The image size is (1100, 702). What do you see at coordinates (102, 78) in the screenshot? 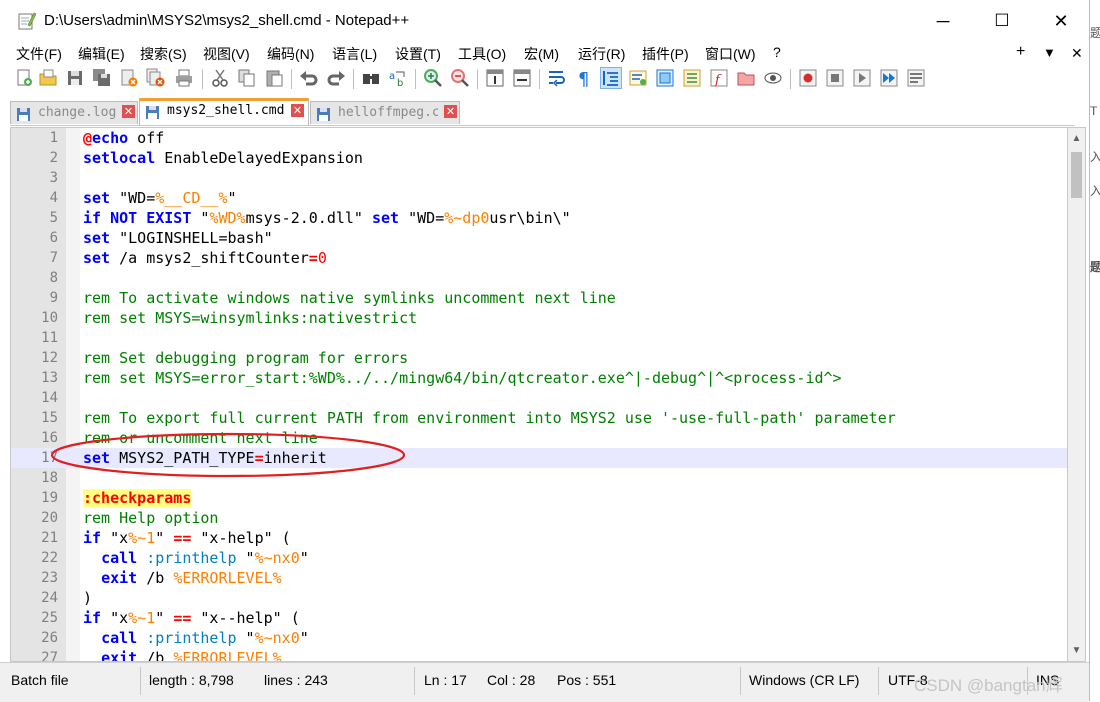
I see `save-all-icon` at bounding box center [102, 78].